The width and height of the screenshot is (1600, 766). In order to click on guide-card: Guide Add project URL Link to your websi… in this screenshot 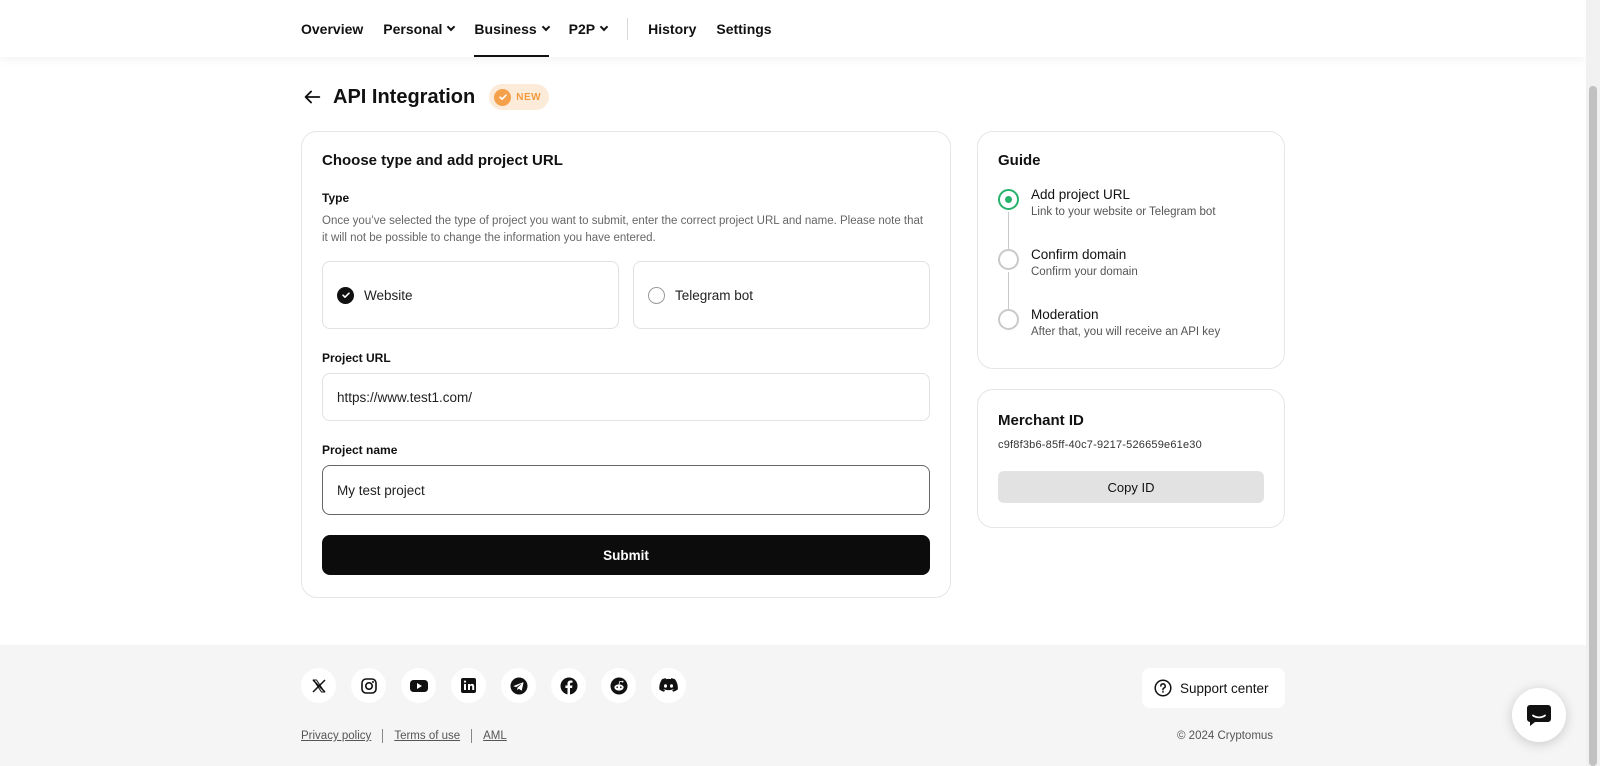, I will do `click(1131, 250)`.